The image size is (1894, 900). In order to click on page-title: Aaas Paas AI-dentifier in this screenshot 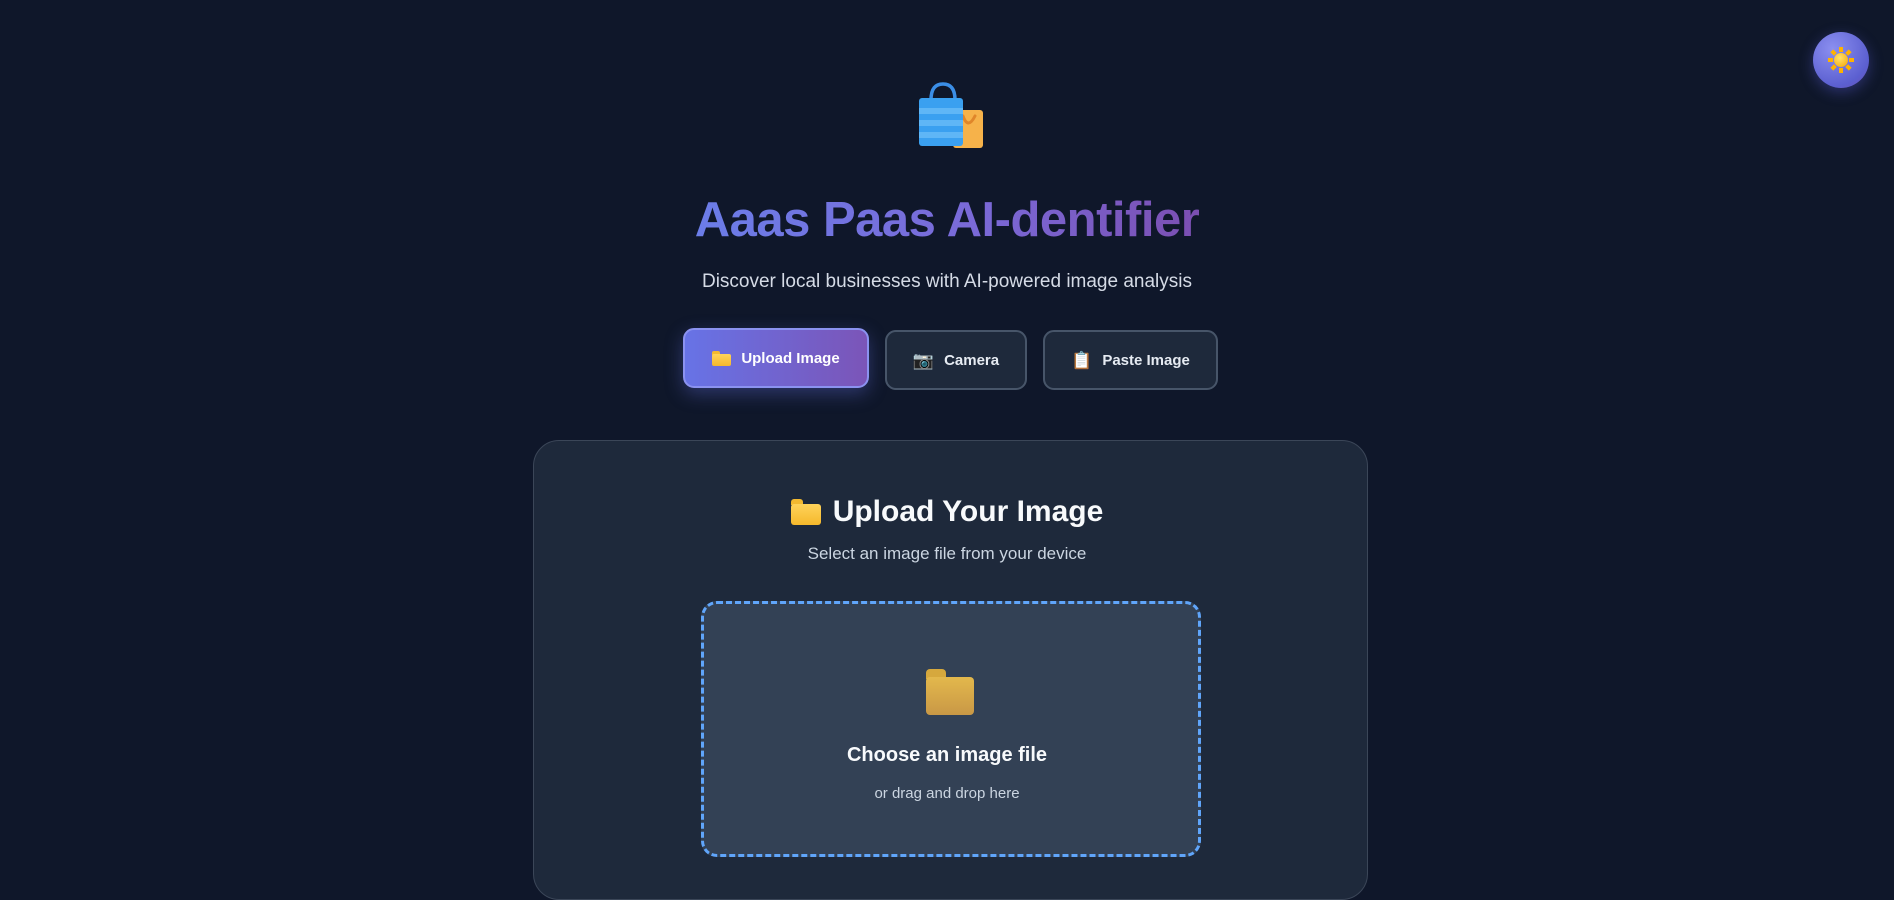, I will do `click(947, 220)`.